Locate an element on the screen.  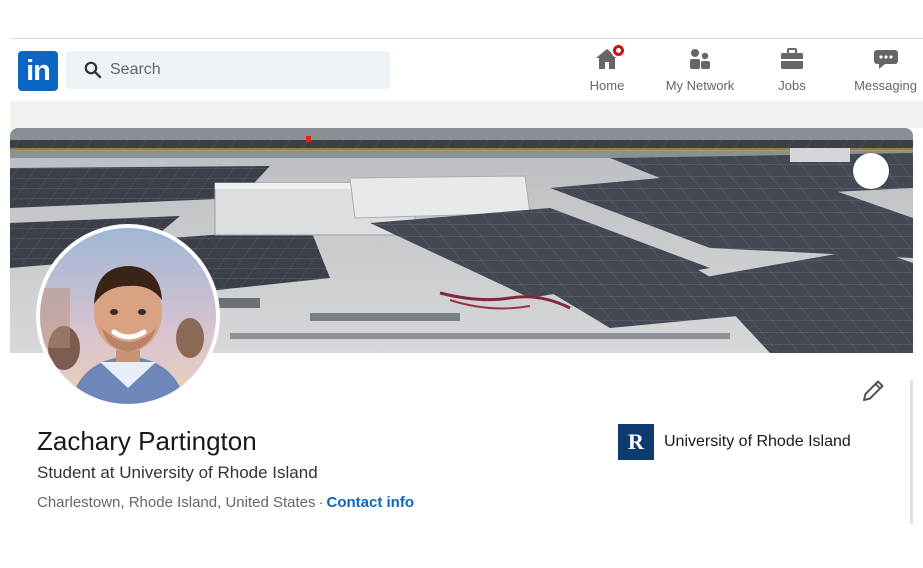
global-nav: in Home is located at coordinates (466, 70).